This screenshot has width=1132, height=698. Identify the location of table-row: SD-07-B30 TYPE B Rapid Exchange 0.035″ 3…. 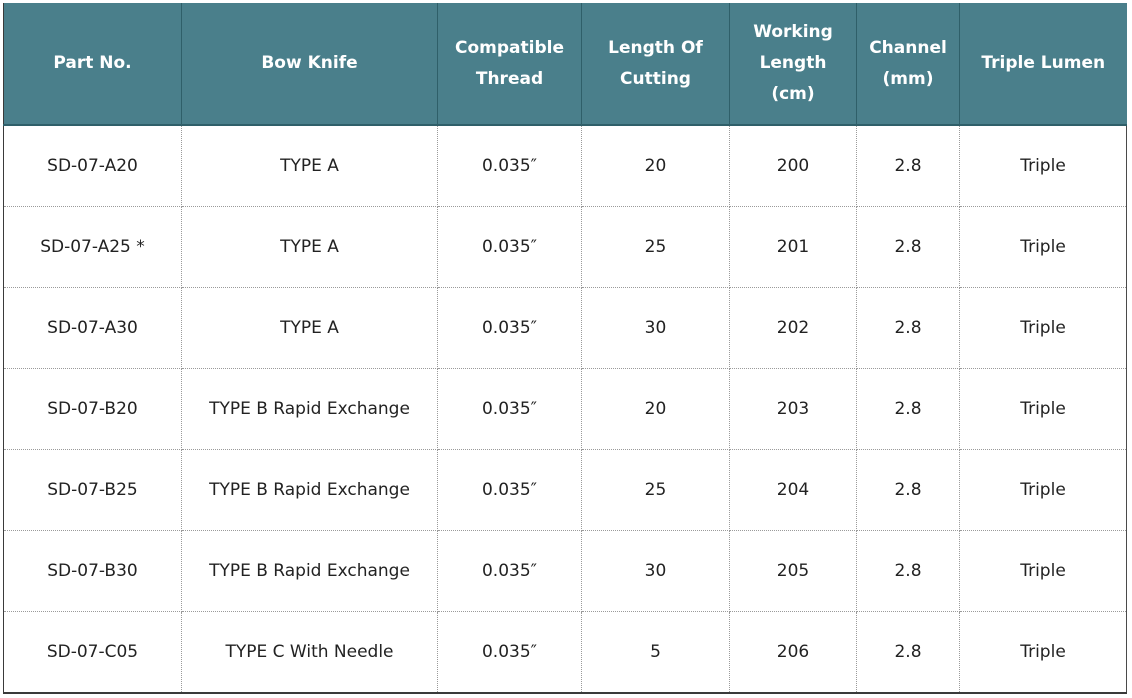
(565, 571).